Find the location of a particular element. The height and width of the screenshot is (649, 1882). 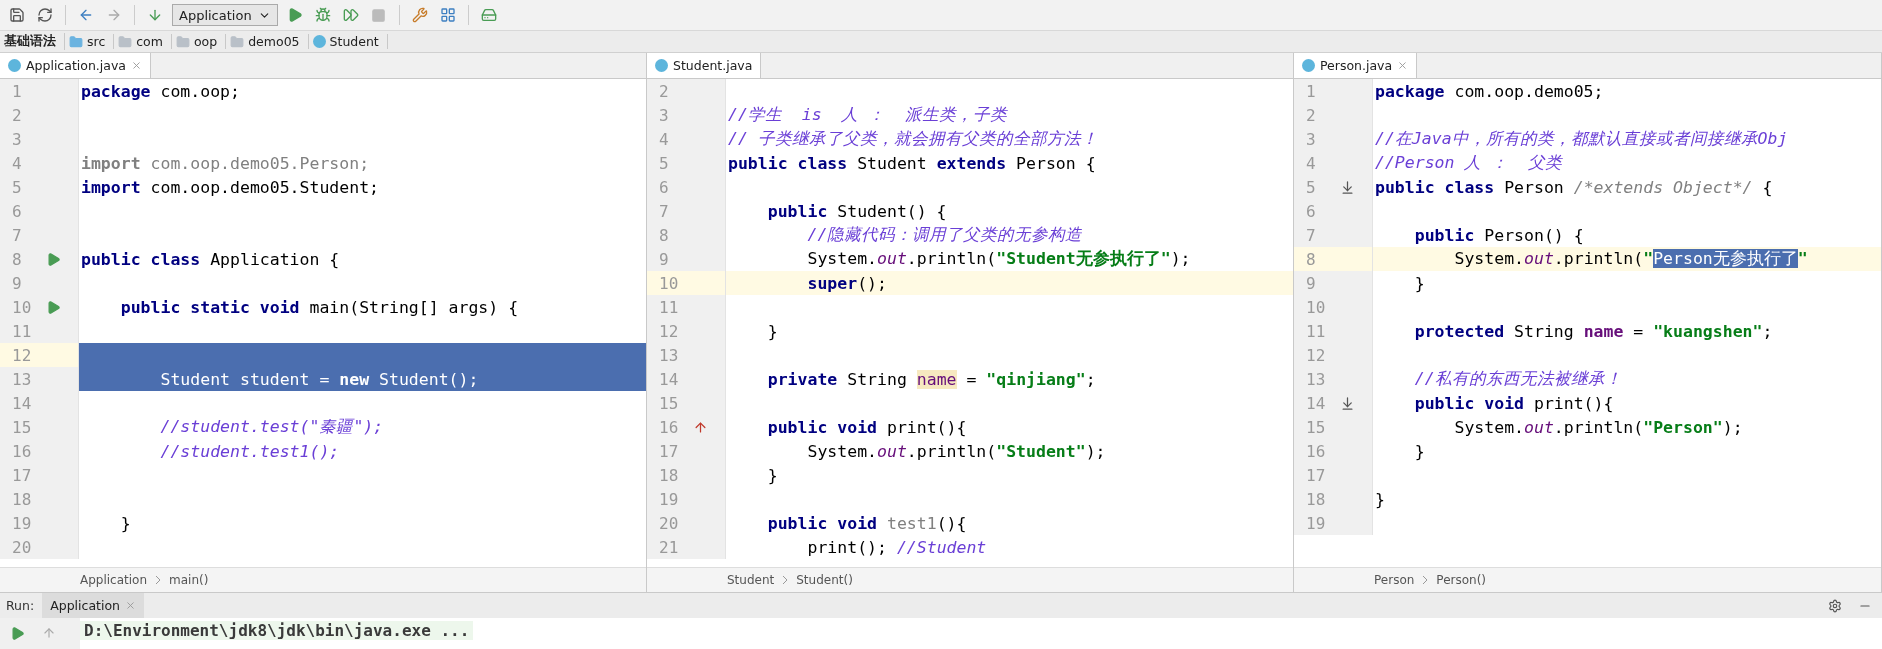

code-line: package com.oop; is located at coordinates (160, 91).